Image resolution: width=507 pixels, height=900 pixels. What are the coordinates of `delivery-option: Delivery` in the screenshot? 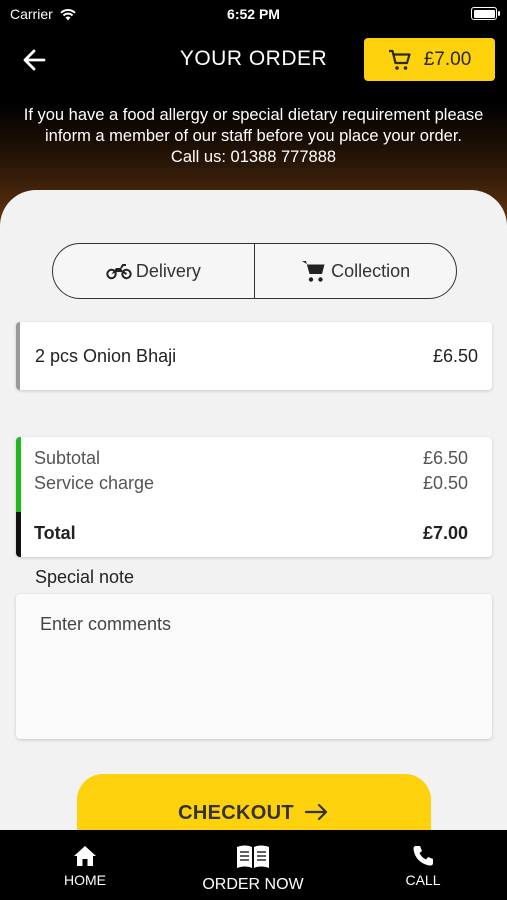 It's located at (153, 271).